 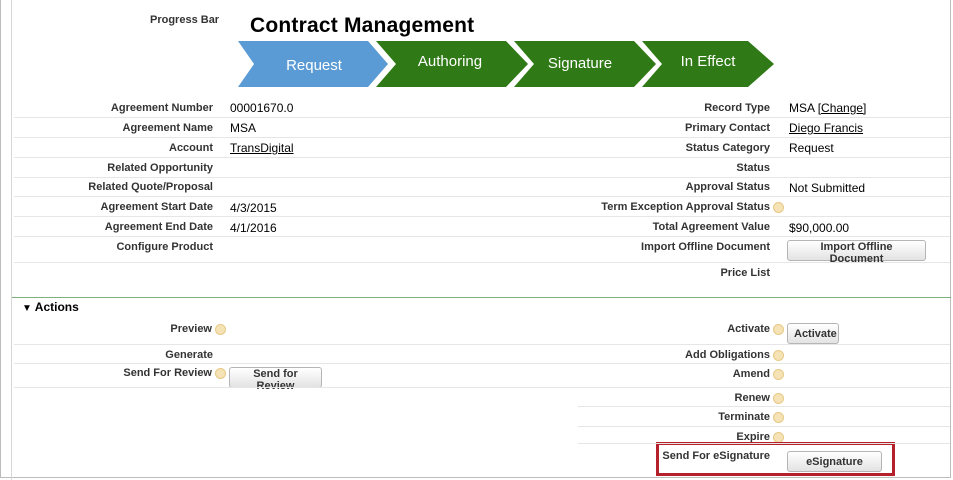 I want to click on term-exception-label: Term Exception Approval Status, so click(x=692, y=207).